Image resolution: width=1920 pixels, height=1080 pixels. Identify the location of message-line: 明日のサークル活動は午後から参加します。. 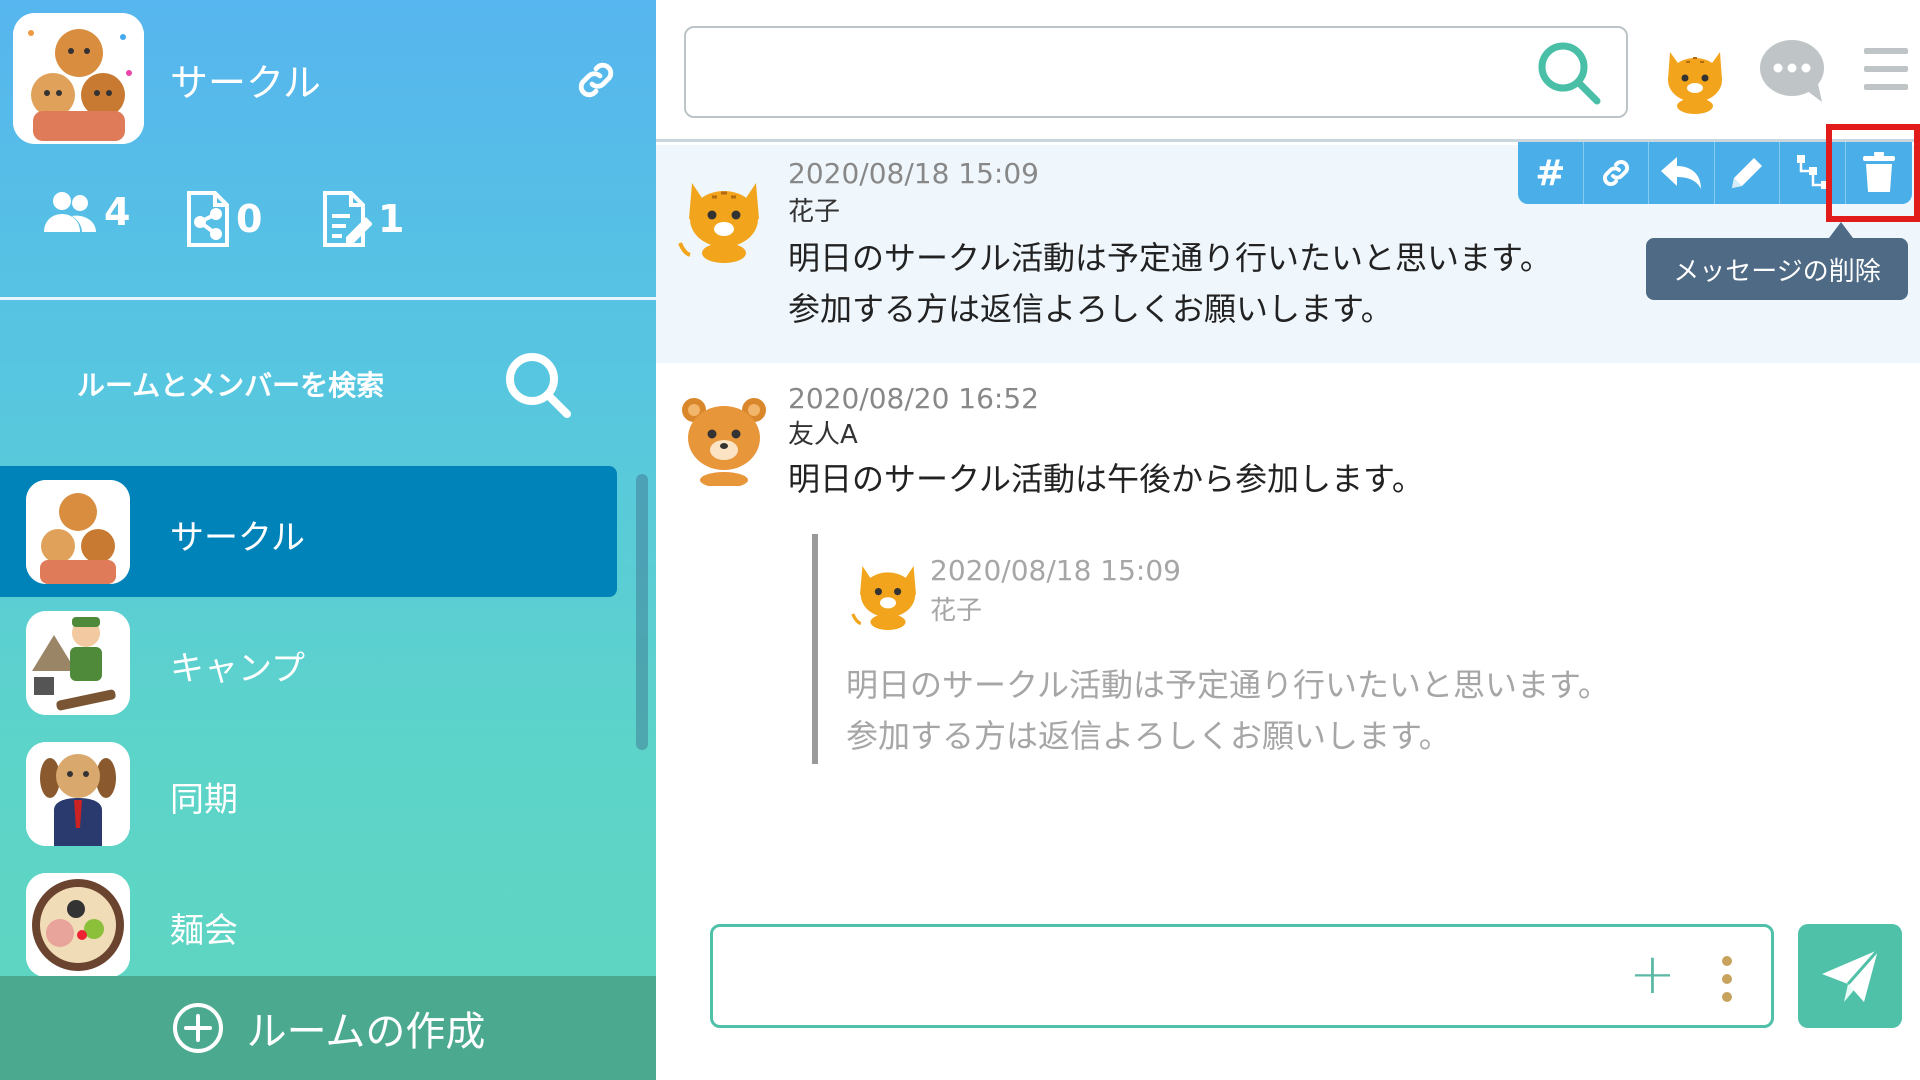
(1106, 479).